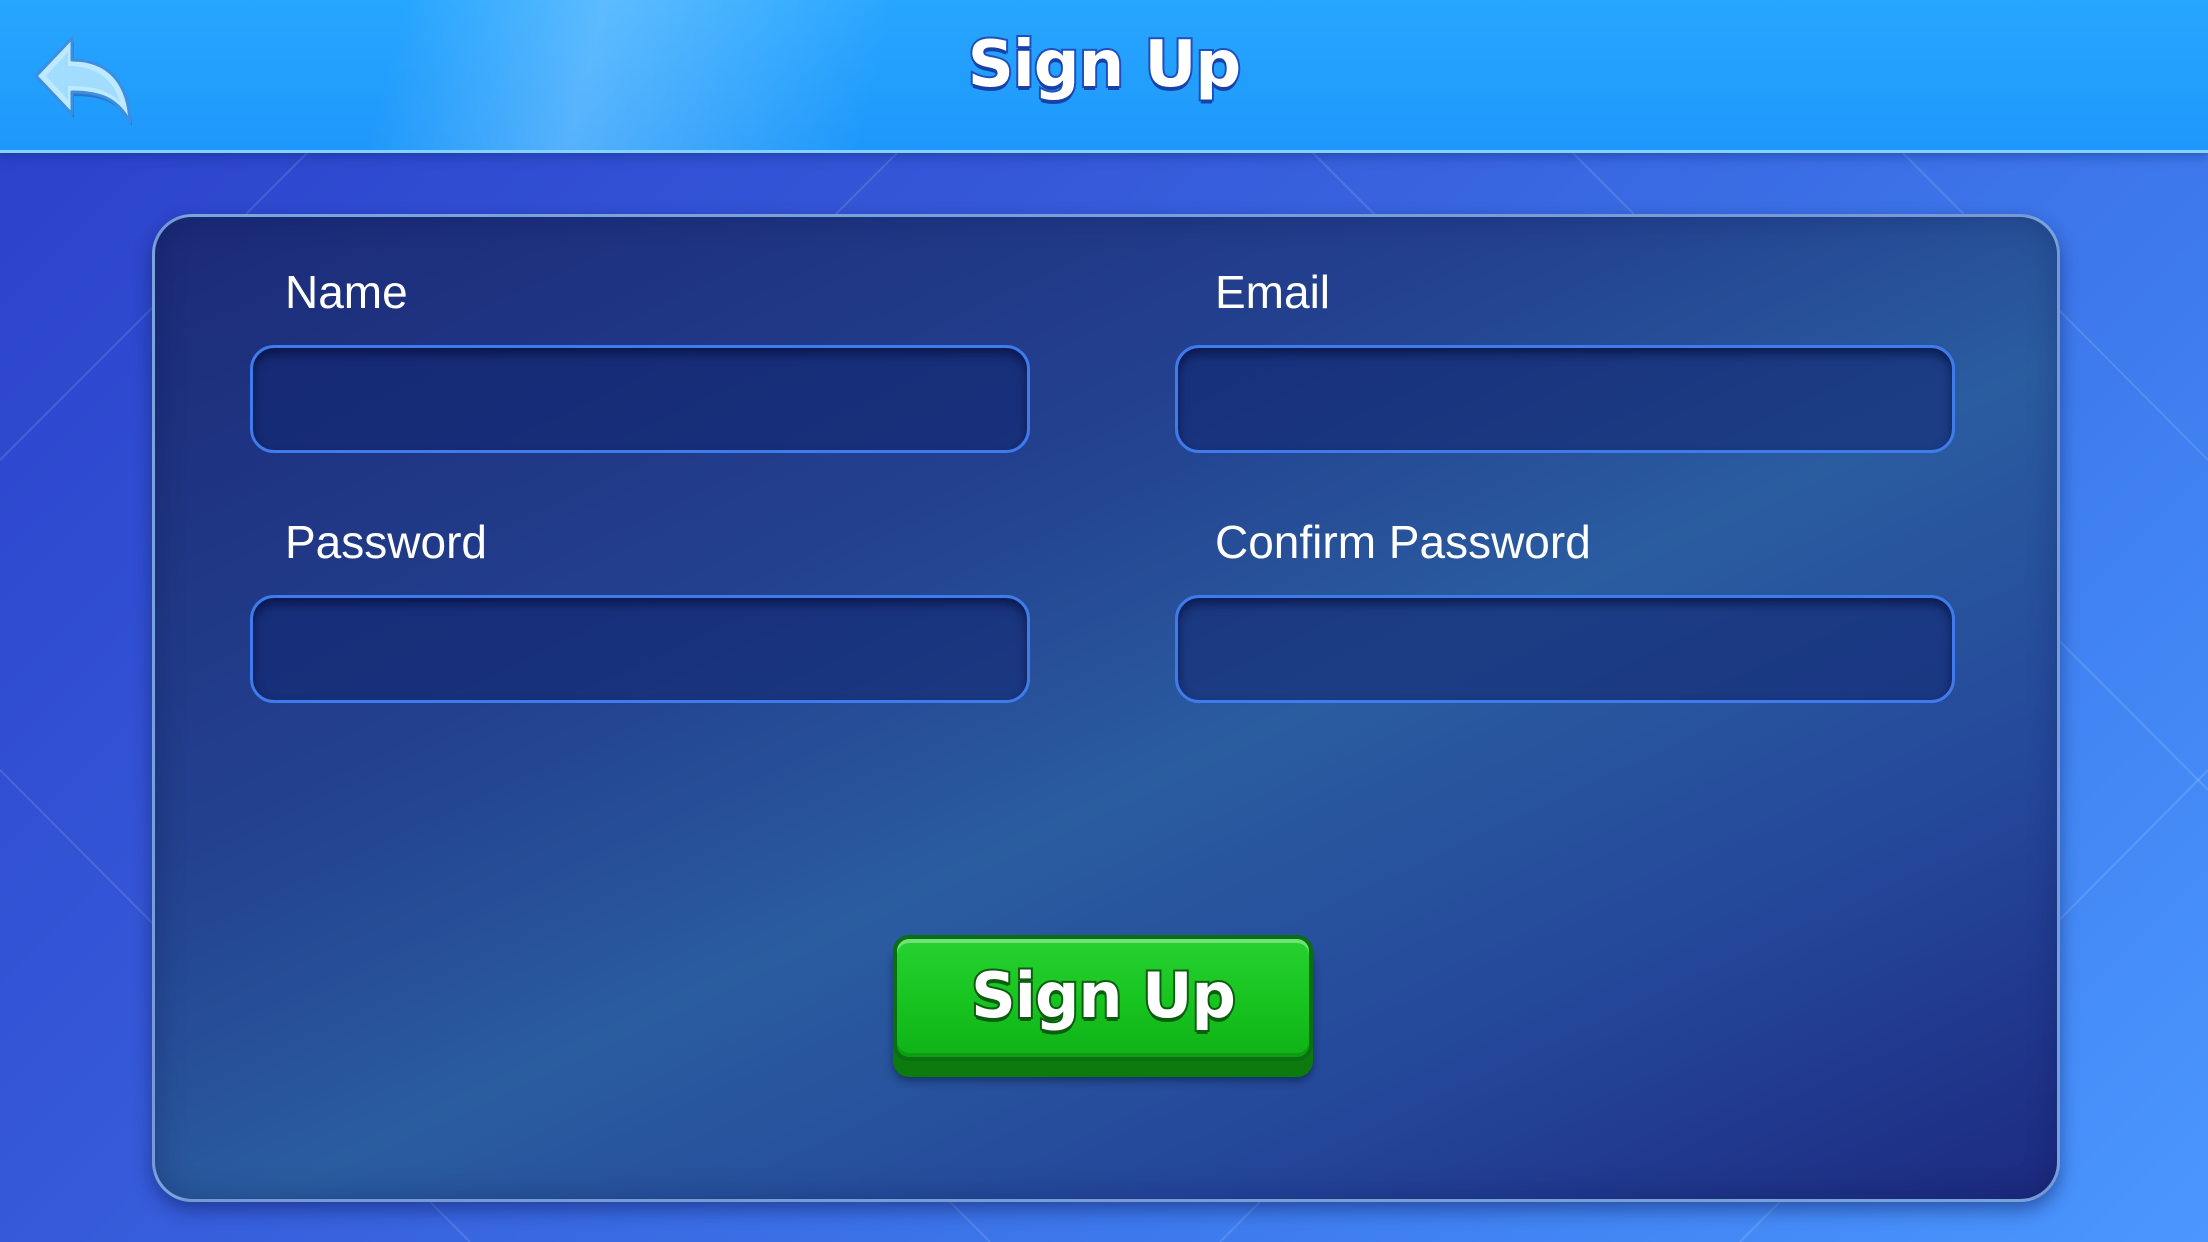 The image size is (2208, 1242). I want to click on sign-up-button: Sign Up, so click(1103, 1006).